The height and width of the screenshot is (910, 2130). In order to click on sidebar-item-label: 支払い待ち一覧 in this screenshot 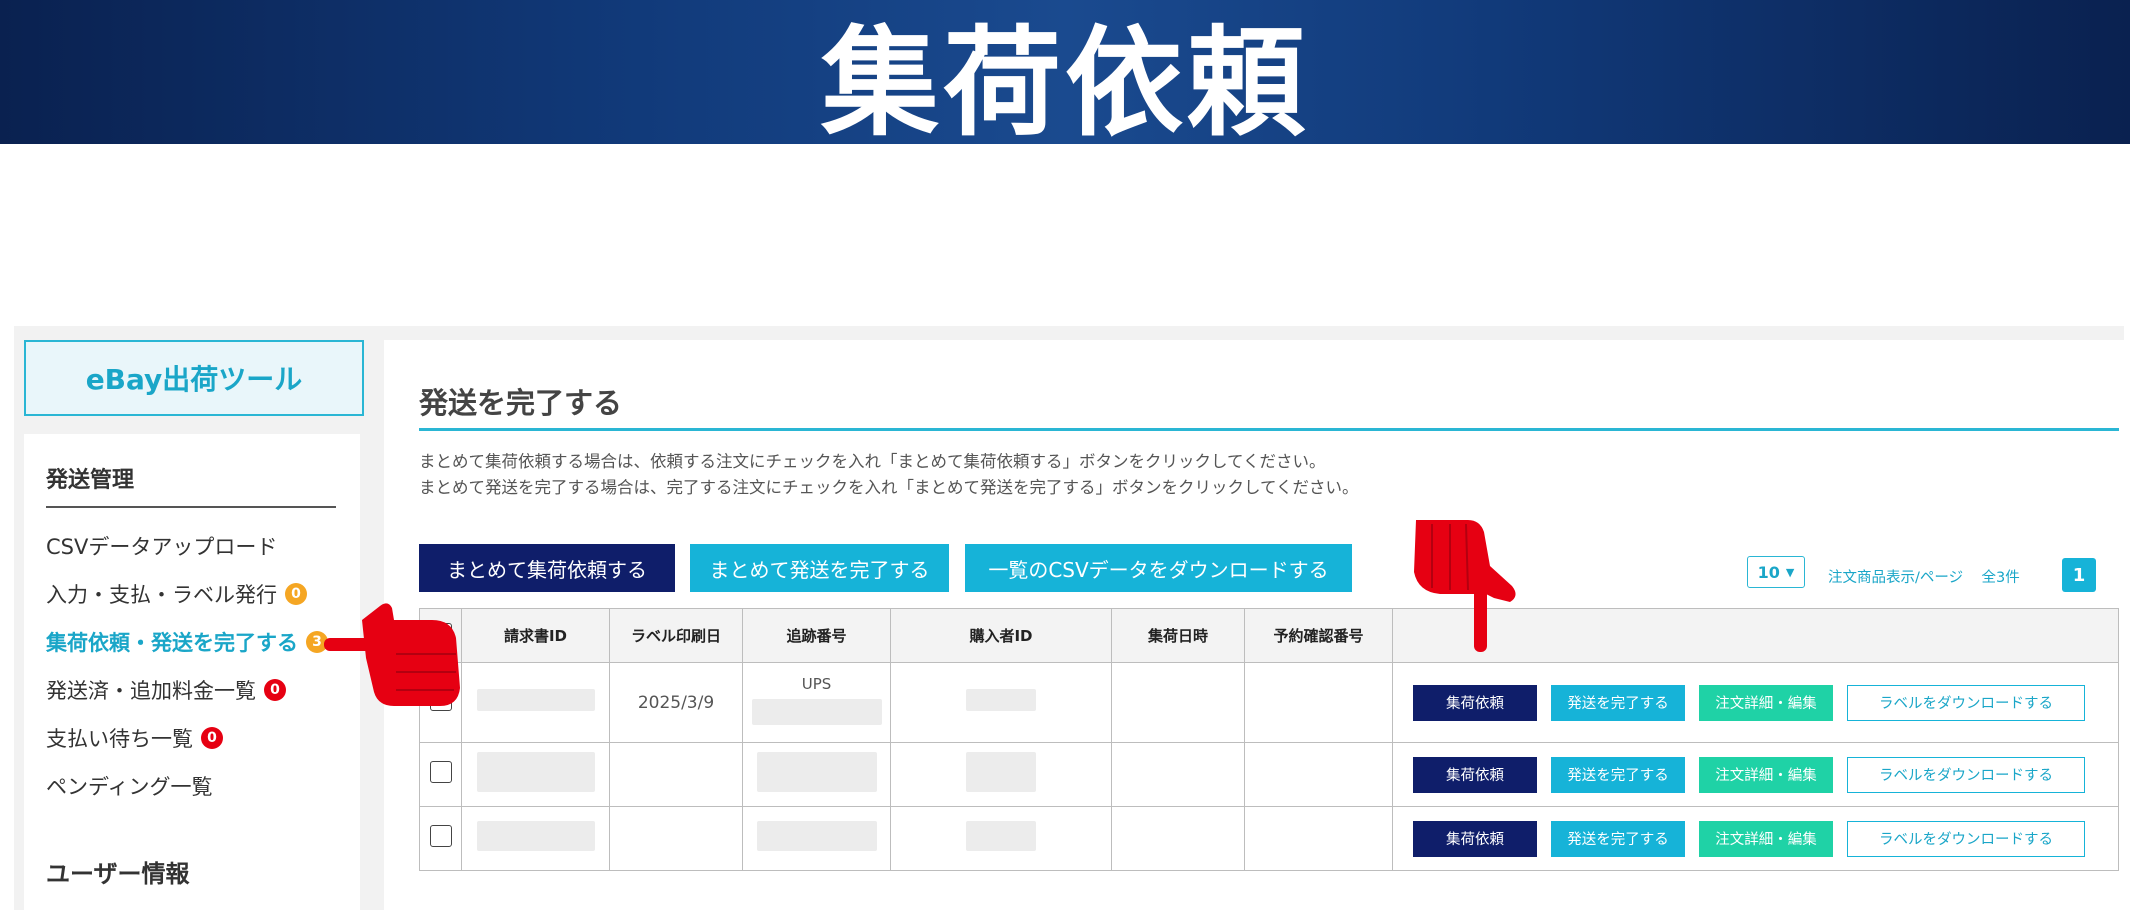, I will do `click(119, 739)`.